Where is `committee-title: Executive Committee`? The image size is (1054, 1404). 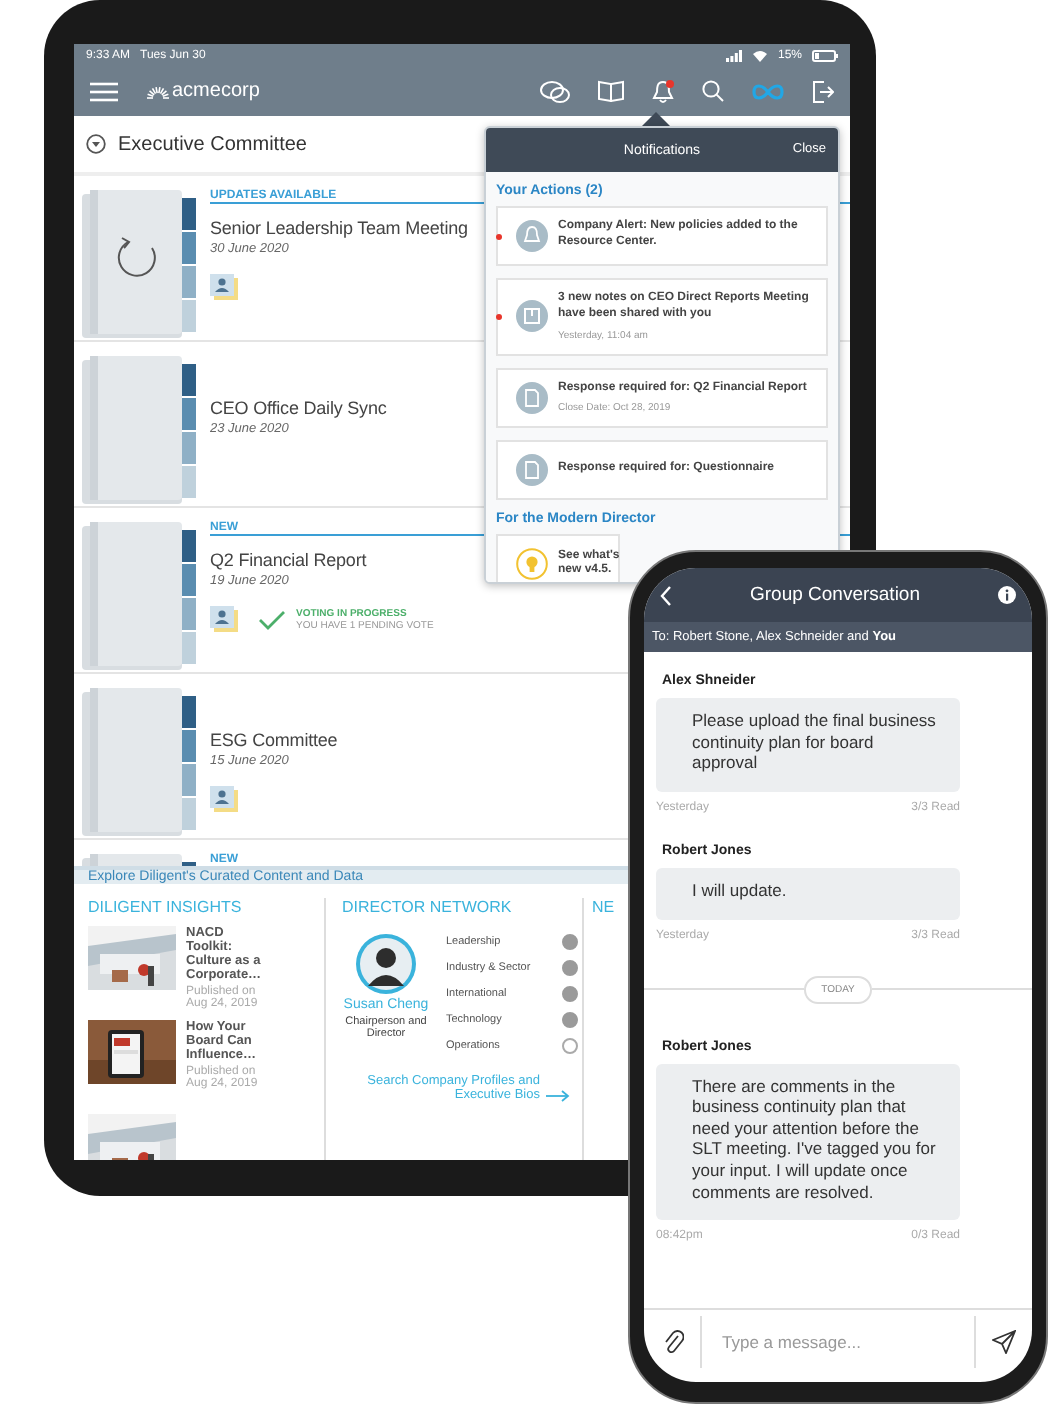 committee-title: Executive Committee is located at coordinates (212, 144).